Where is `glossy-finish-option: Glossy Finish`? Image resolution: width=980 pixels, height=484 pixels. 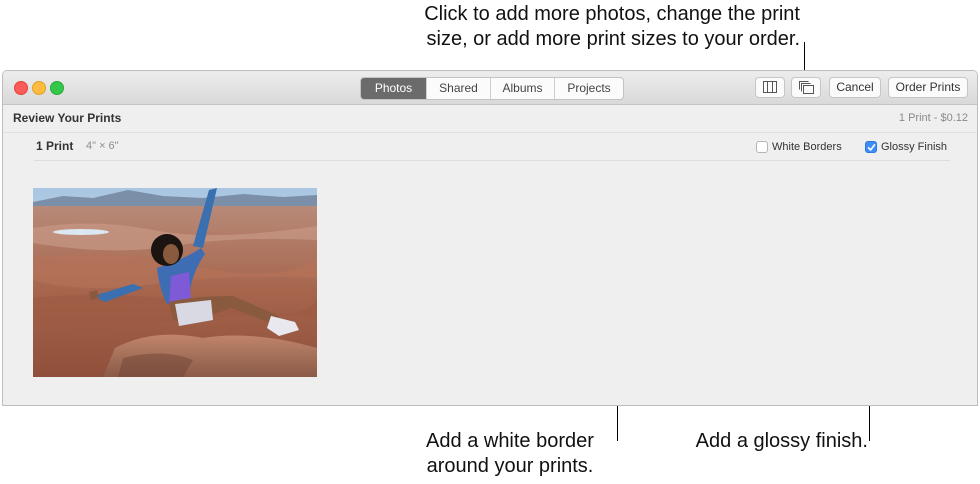 glossy-finish-option: Glossy Finish is located at coordinates (906, 147).